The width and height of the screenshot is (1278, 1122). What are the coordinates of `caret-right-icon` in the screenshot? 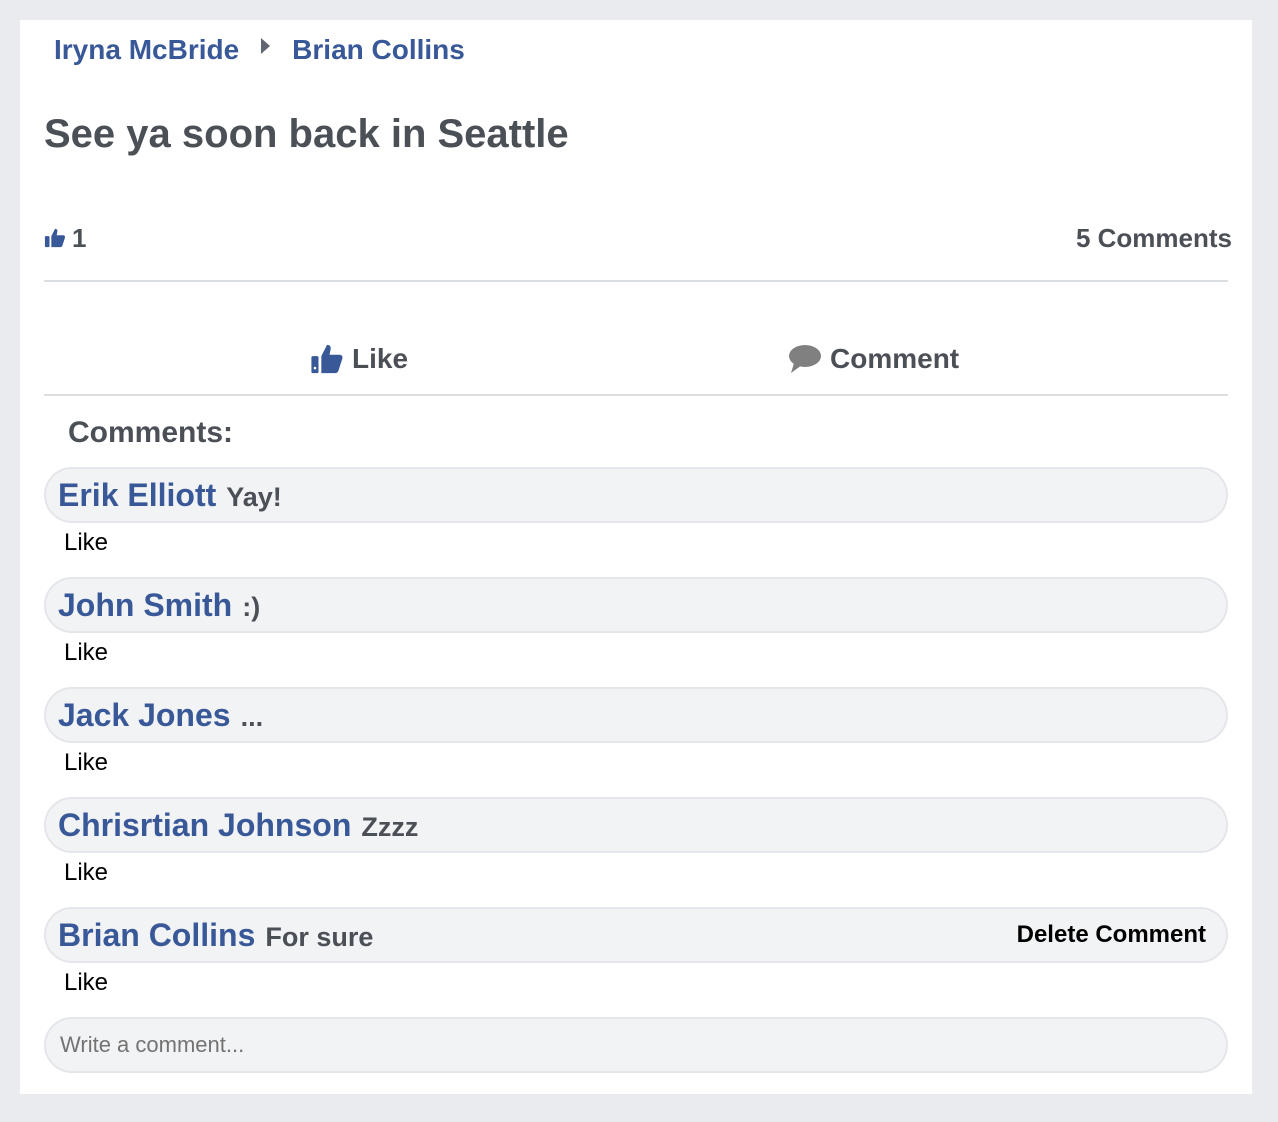 It's located at (266, 46).